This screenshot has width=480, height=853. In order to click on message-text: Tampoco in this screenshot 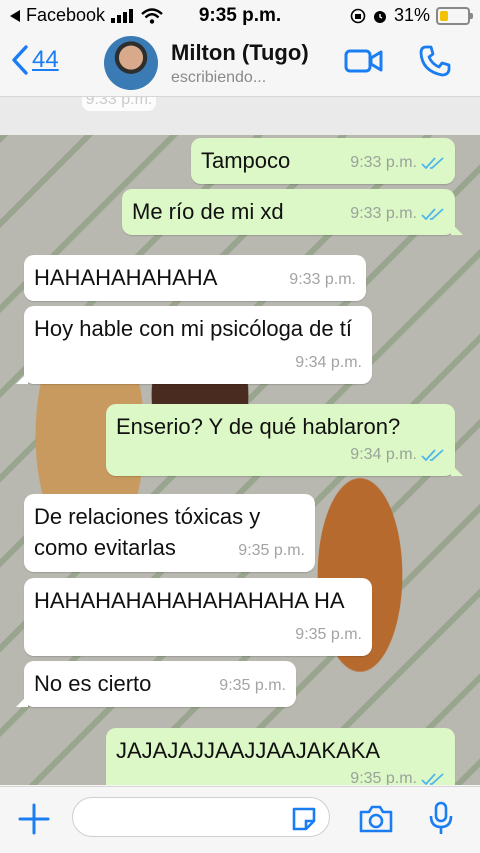, I will do `click(246, 160)`.